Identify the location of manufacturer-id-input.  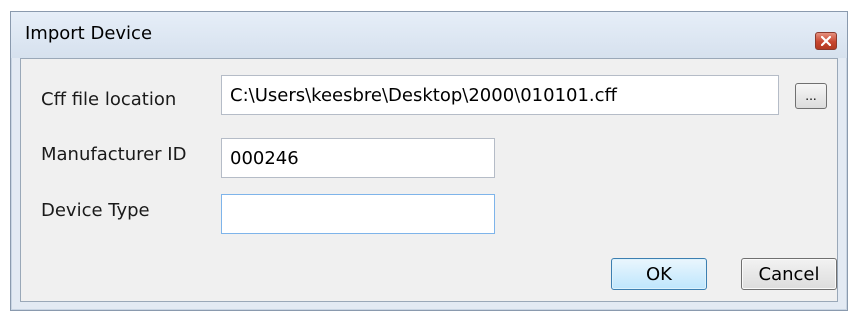
(358, 158).